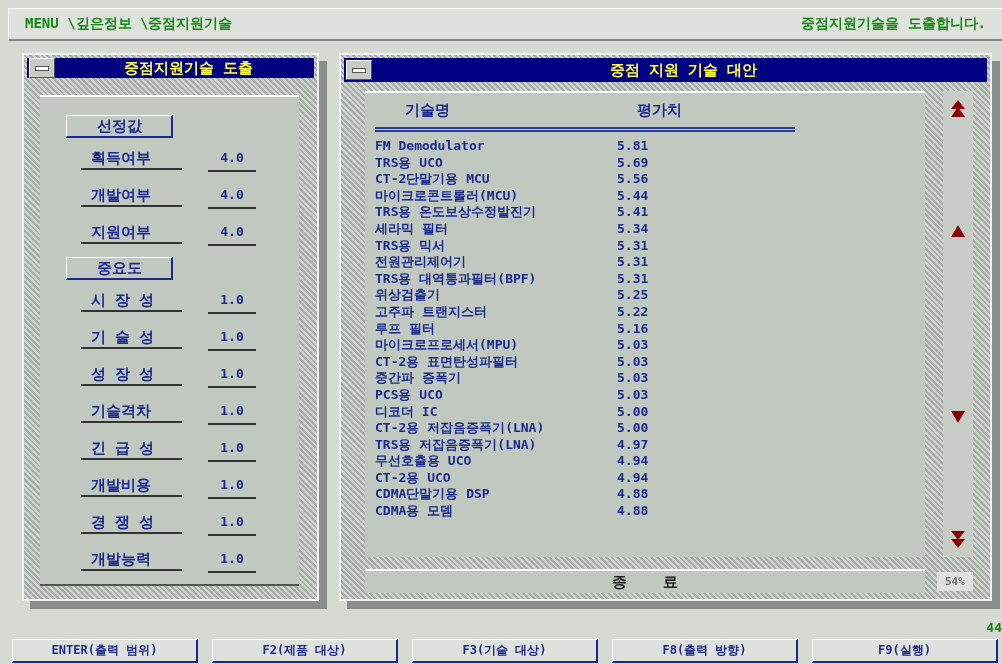 This screenshot has width=1002, height=664. I want to click on technology-name: CT-2용 UCO, so click(413, 478).